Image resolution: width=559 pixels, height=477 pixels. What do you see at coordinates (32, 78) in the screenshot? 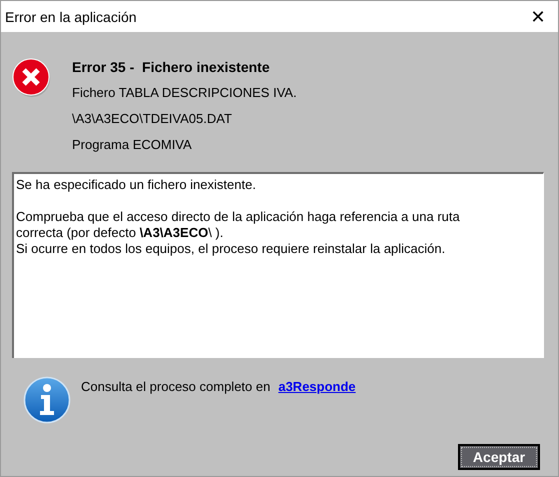
I see `error-icon` at bounding box center [32, 78].